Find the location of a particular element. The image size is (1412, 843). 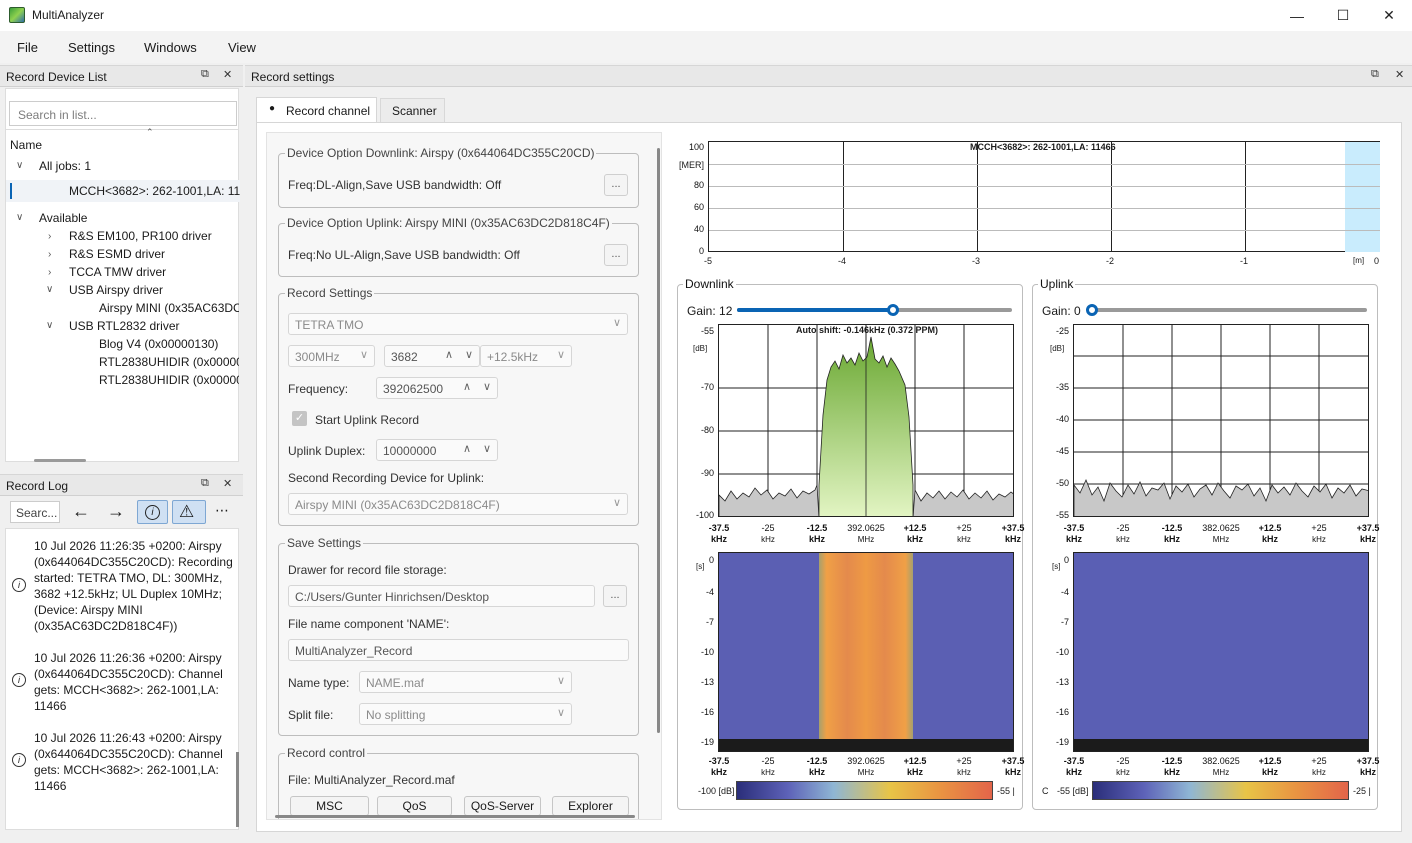

maximize-button: ☐ is located at coordinates (1343, 15).